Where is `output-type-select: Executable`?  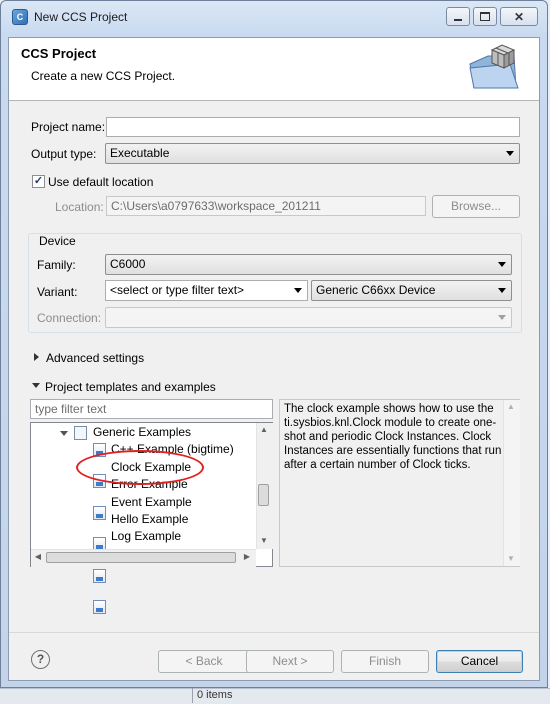 output-type-select: Executable is located at coordinates (312, 153).